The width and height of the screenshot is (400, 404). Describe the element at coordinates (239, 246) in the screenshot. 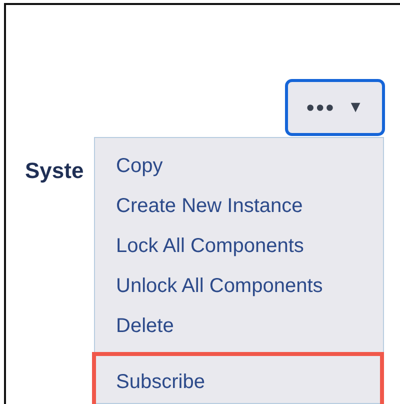

I see `menu-item: Lock All Components` at that location.